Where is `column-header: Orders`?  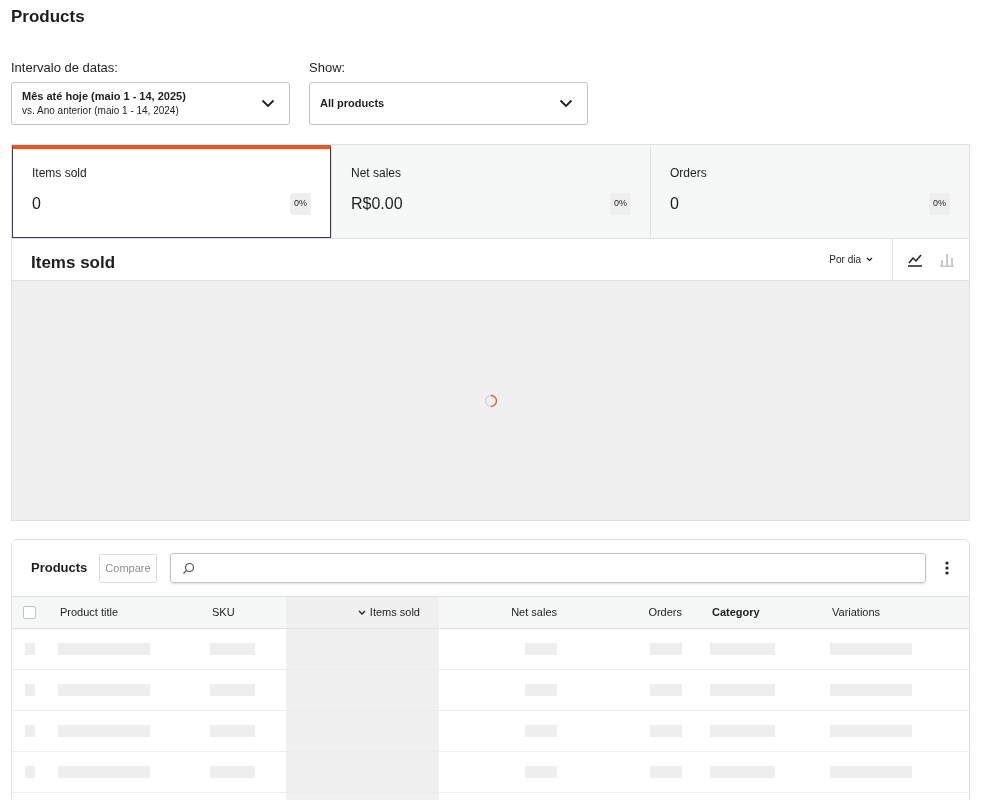
column-header: Orders is located at coordinates (638, 612).